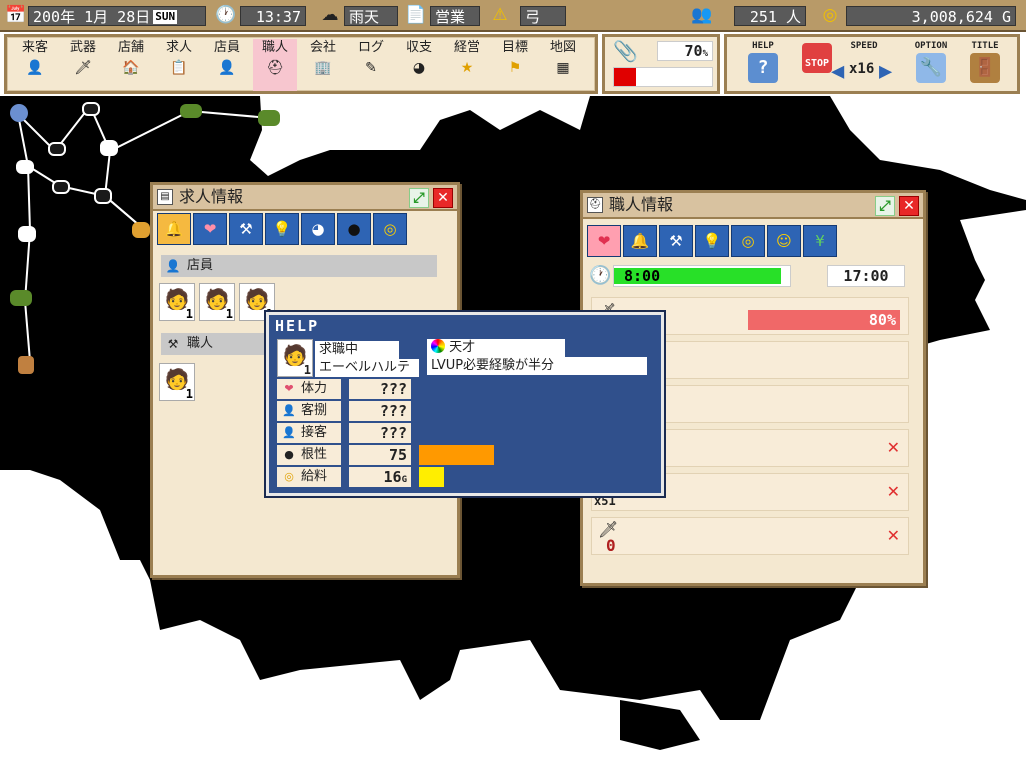 This screenshot has width=1026, height=770. Describe the element at coordinates (131, 65) in the screenshot. I see `menu-shop: 店舗 🏠` at that location.